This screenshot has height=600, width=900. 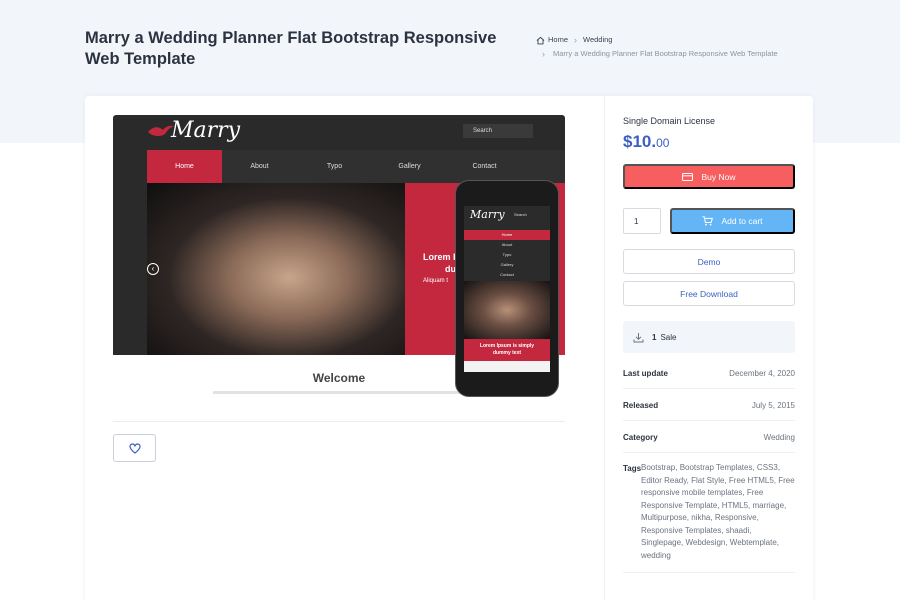 I want to click on preview-banner-line: du, so click(x=450, y=269).